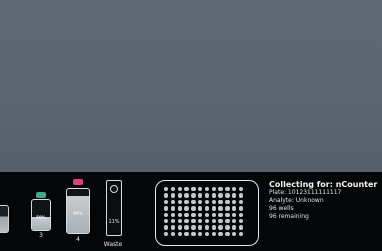 This screenshot has height=251, width=382. Describe the element at coordinates (296, 200) in the screenshot. I see `analyte: Analyte: Unknown` at that location.